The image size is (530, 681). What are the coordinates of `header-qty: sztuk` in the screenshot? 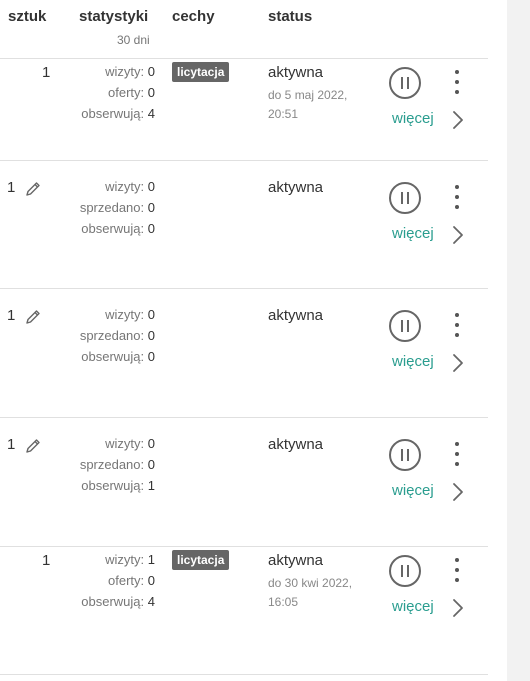 It's located at (27, 16).